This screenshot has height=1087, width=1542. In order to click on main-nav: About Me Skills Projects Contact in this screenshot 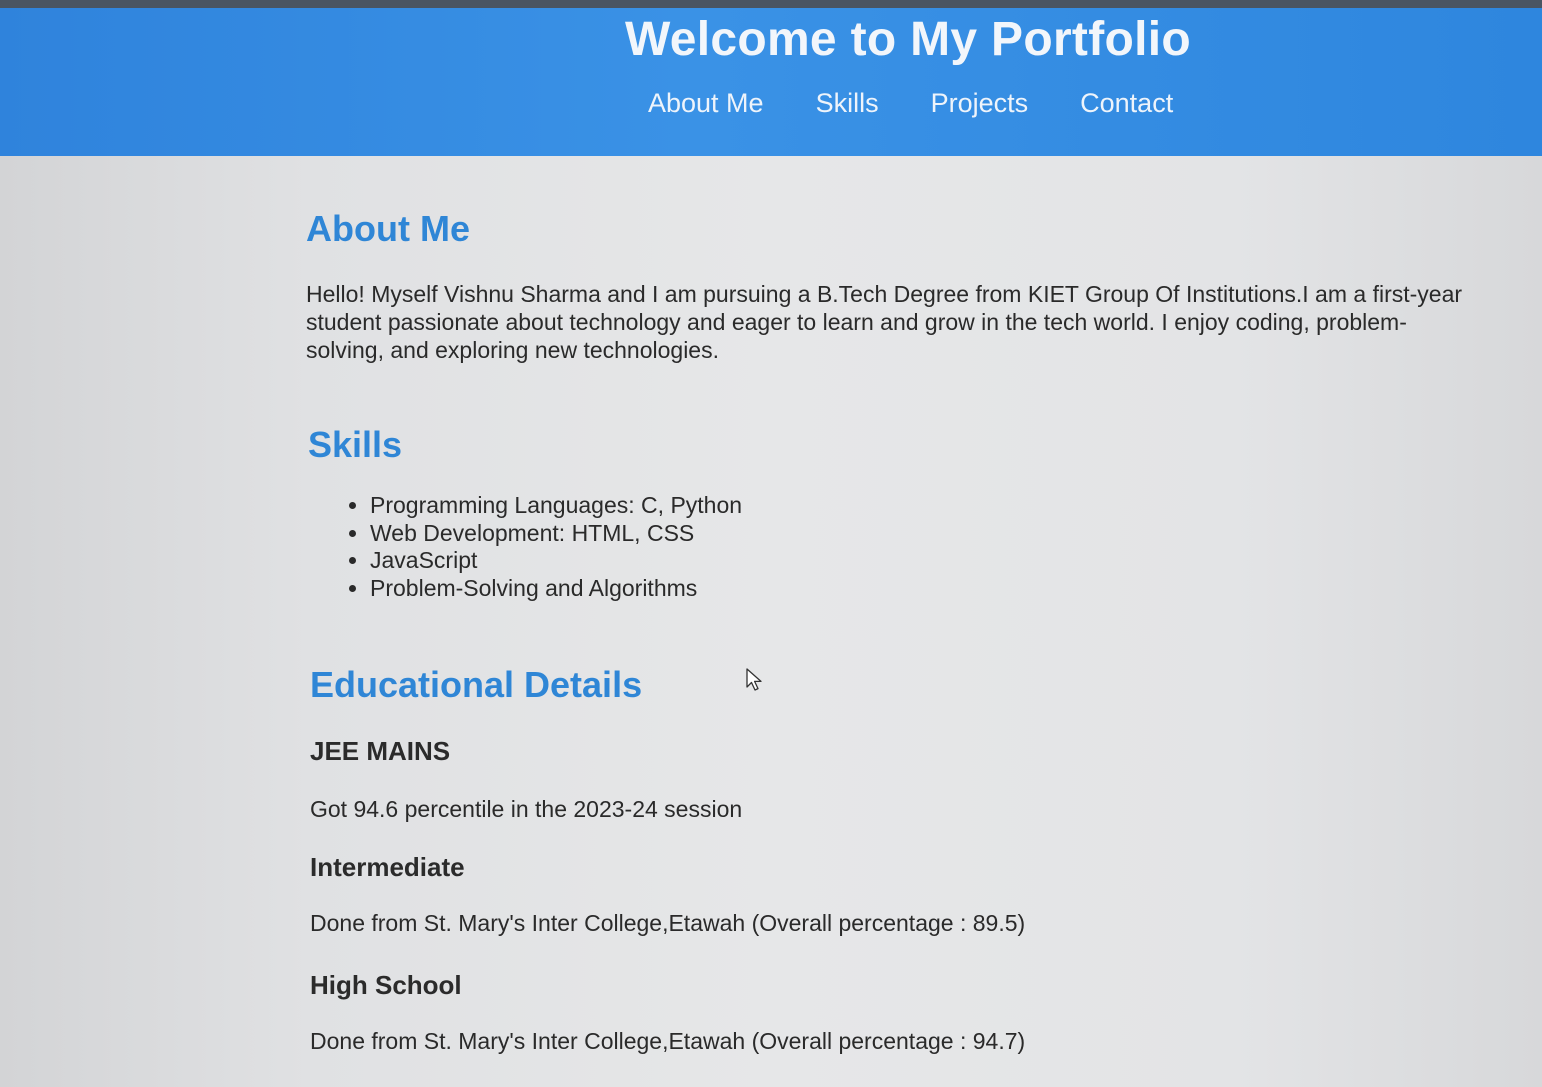, I will do `click(910, 103)`.